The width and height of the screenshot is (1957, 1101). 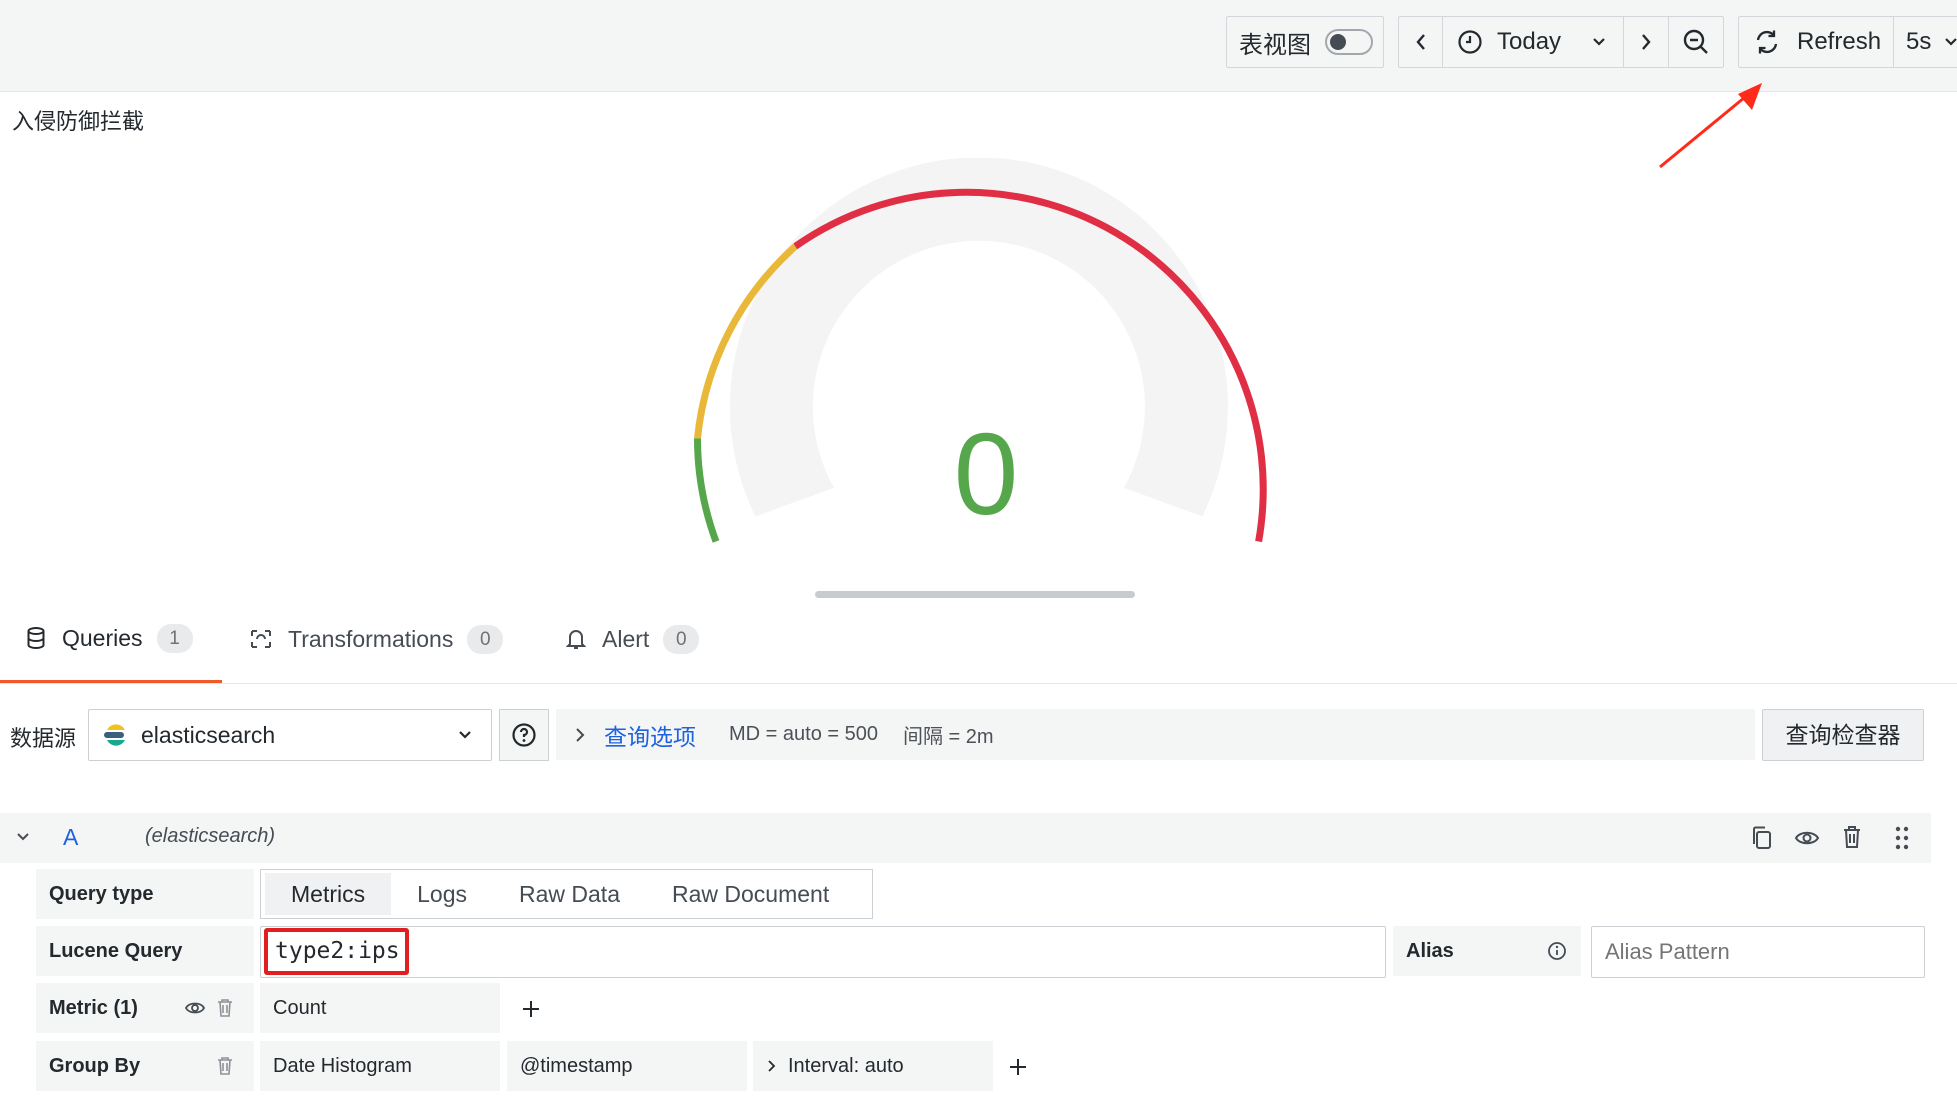 What do you see at coordinates (114, 735) in the screenshot?
I see `elasticsearch-icon` at bounding box center [114, 735].